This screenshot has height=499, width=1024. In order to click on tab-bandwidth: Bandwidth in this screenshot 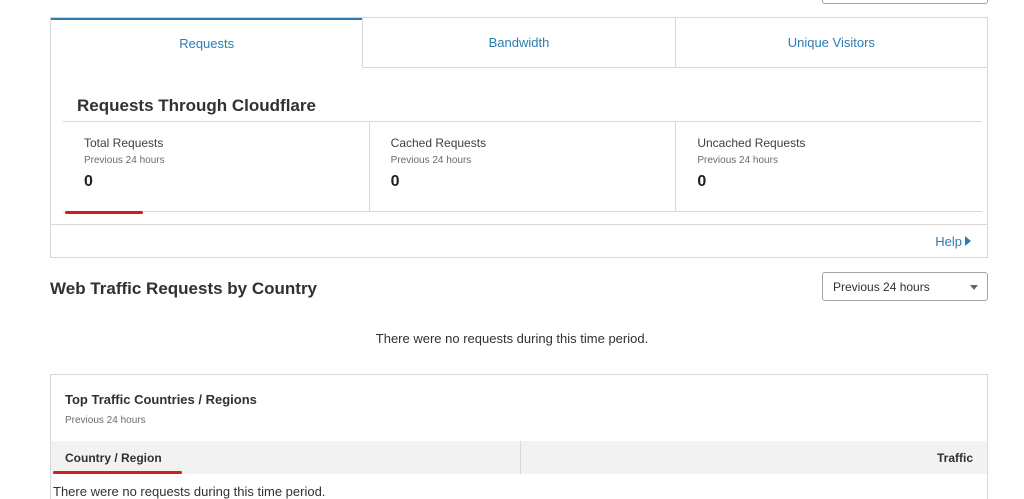, I will do `click(518, 43)`.